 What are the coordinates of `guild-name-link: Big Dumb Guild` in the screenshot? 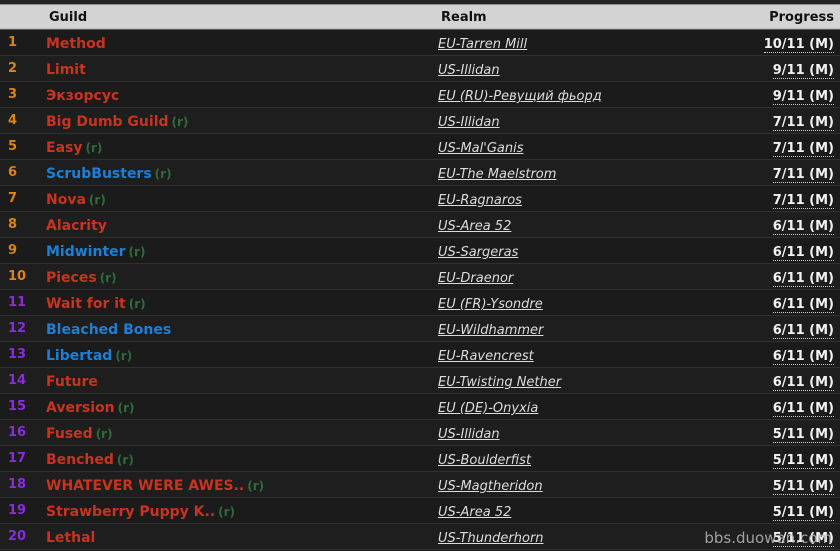 It's located at (107, 122).